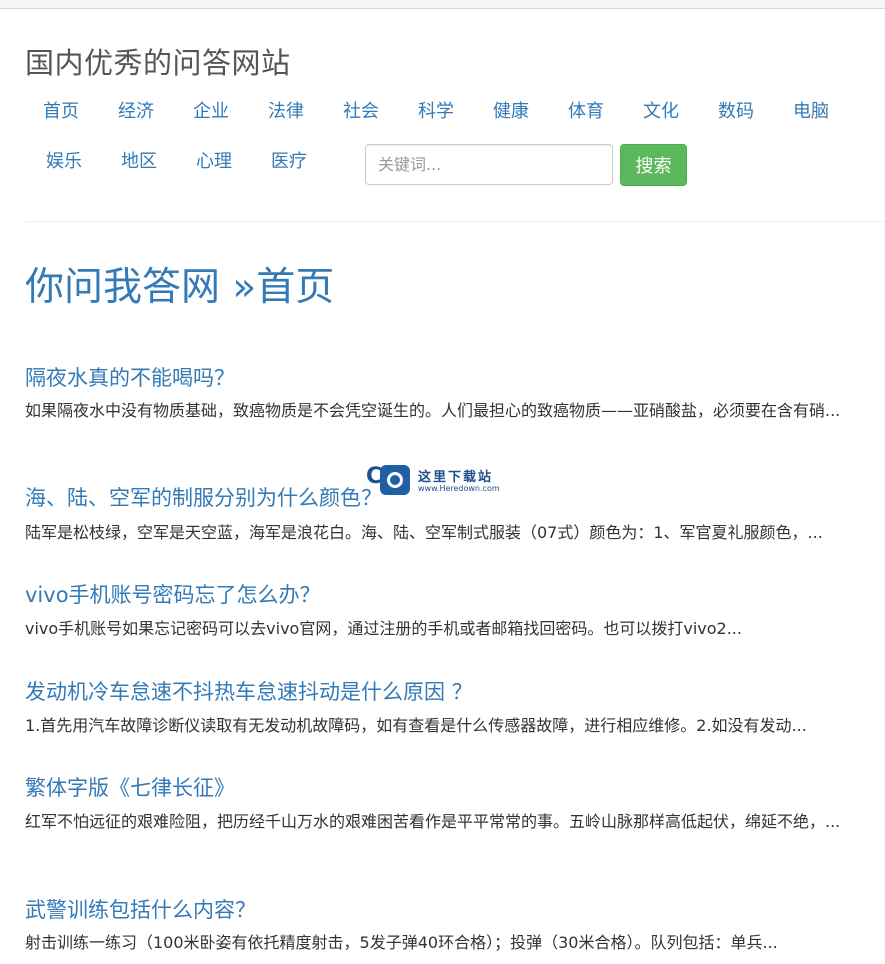 The image size is (885, 964). Describe the element at coordinates (361, 110) in the screenshot. I see `nav-item-society: 社会` at that location.